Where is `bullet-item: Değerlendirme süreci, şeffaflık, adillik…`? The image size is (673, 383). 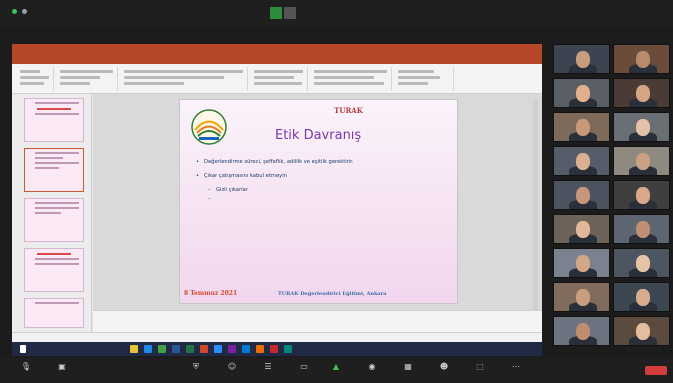
bullet-item: Değerlendirme süreci, şeffaflık, adillik… is located at coordinates (321, 162).